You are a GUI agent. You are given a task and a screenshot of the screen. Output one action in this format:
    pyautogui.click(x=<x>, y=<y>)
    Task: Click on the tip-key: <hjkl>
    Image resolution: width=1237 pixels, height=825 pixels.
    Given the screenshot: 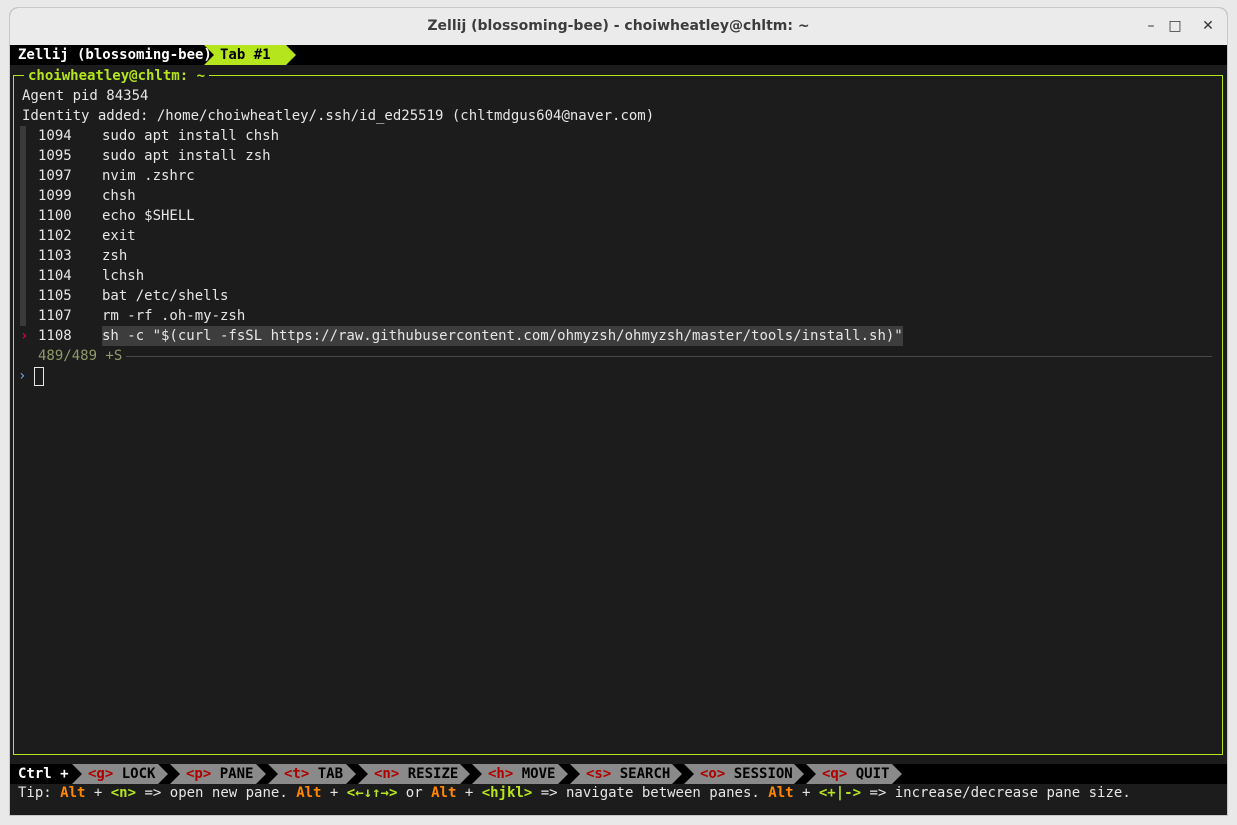 What is the action you would take?
    pyautogui.click(x=507, y=793)
    